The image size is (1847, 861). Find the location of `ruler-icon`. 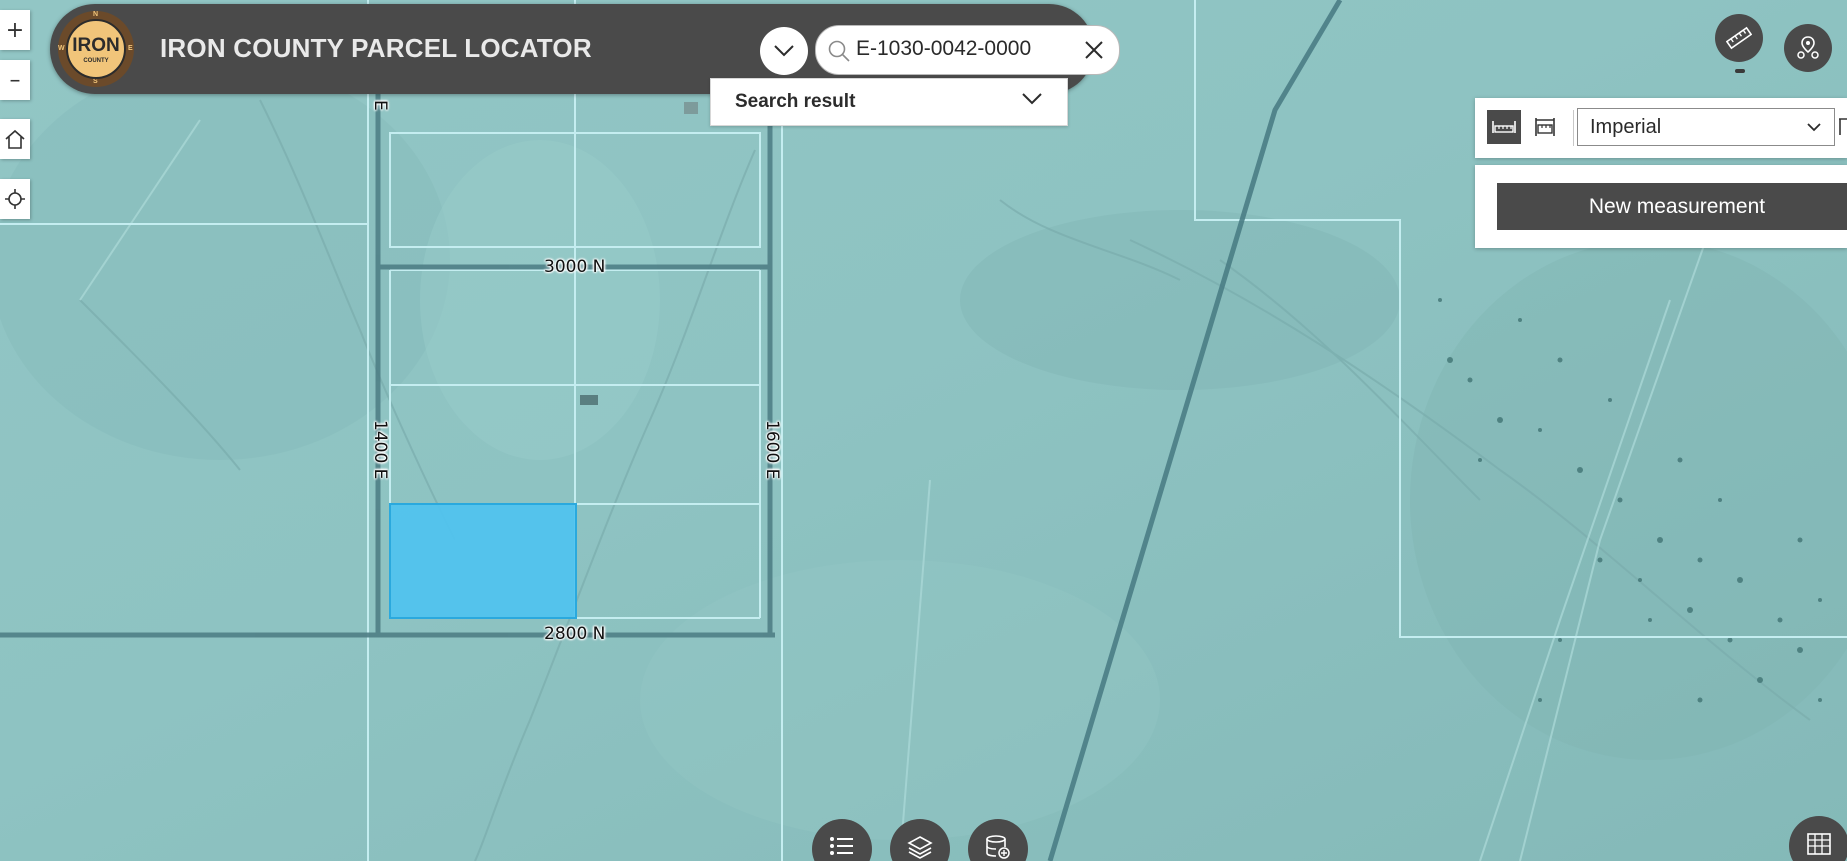

ruler-icon is located at coordinates (1739, 38).